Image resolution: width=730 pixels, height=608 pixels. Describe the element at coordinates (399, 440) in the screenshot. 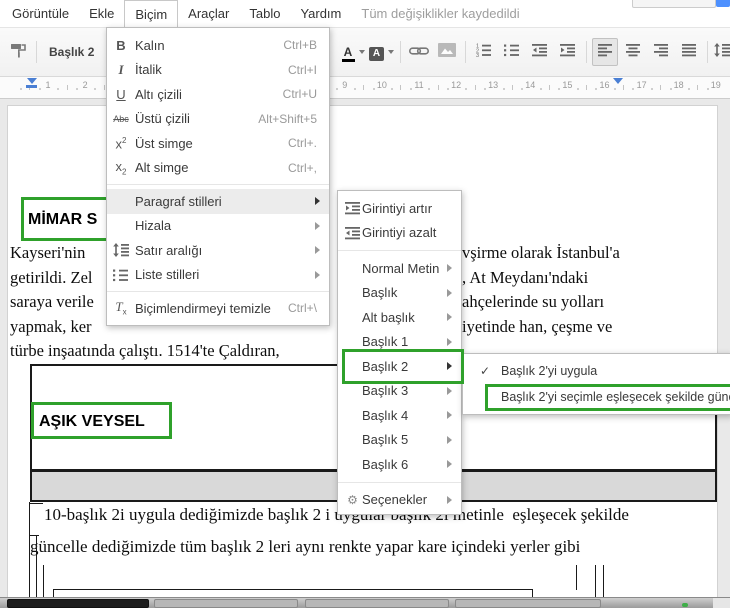

I see `menu-item-başlık-5: Başlık 5` at that location.